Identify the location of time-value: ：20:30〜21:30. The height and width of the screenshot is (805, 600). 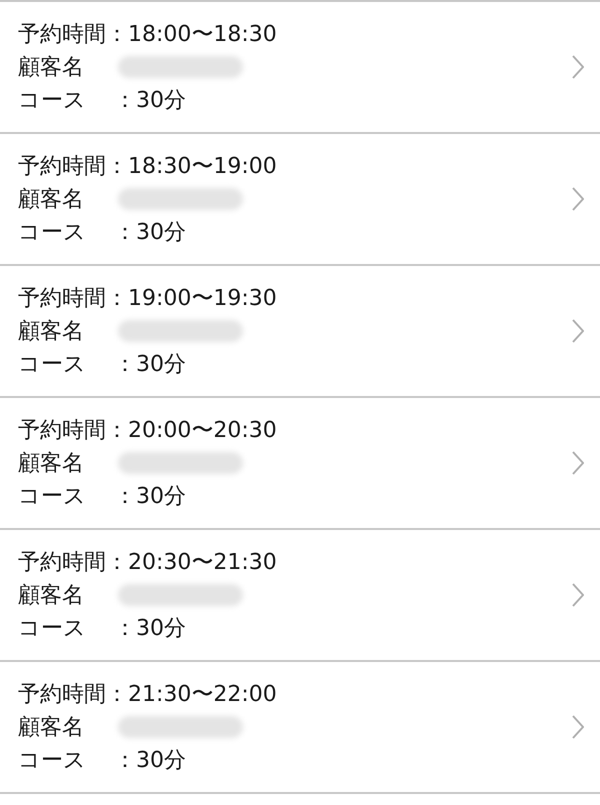
(191, 562).